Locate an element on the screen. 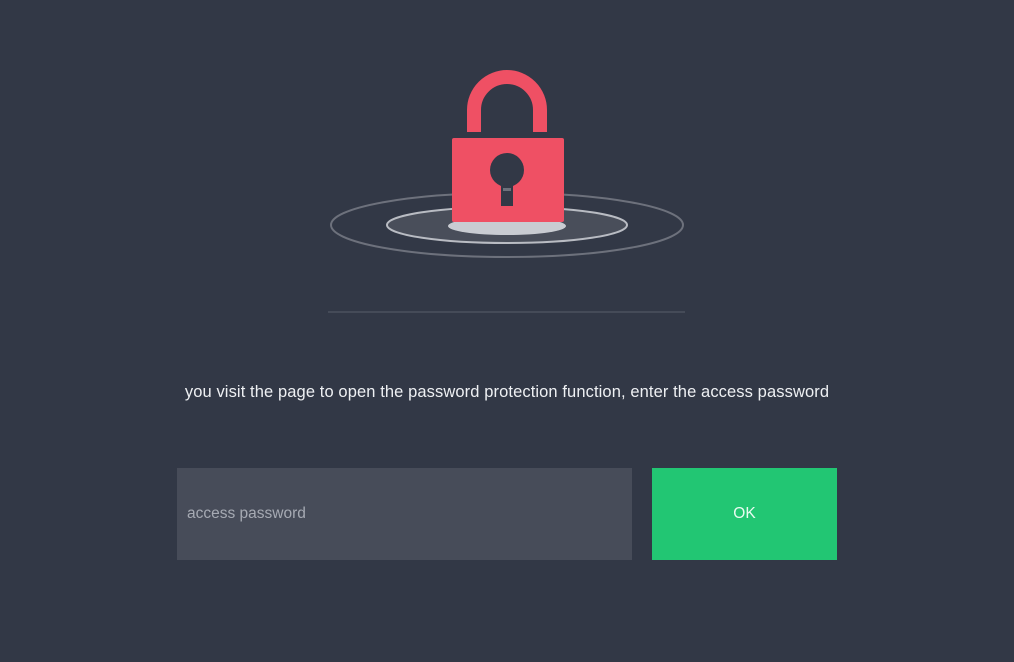 The image size is (1014, 662). password-input is located at coordinates (404, 514).